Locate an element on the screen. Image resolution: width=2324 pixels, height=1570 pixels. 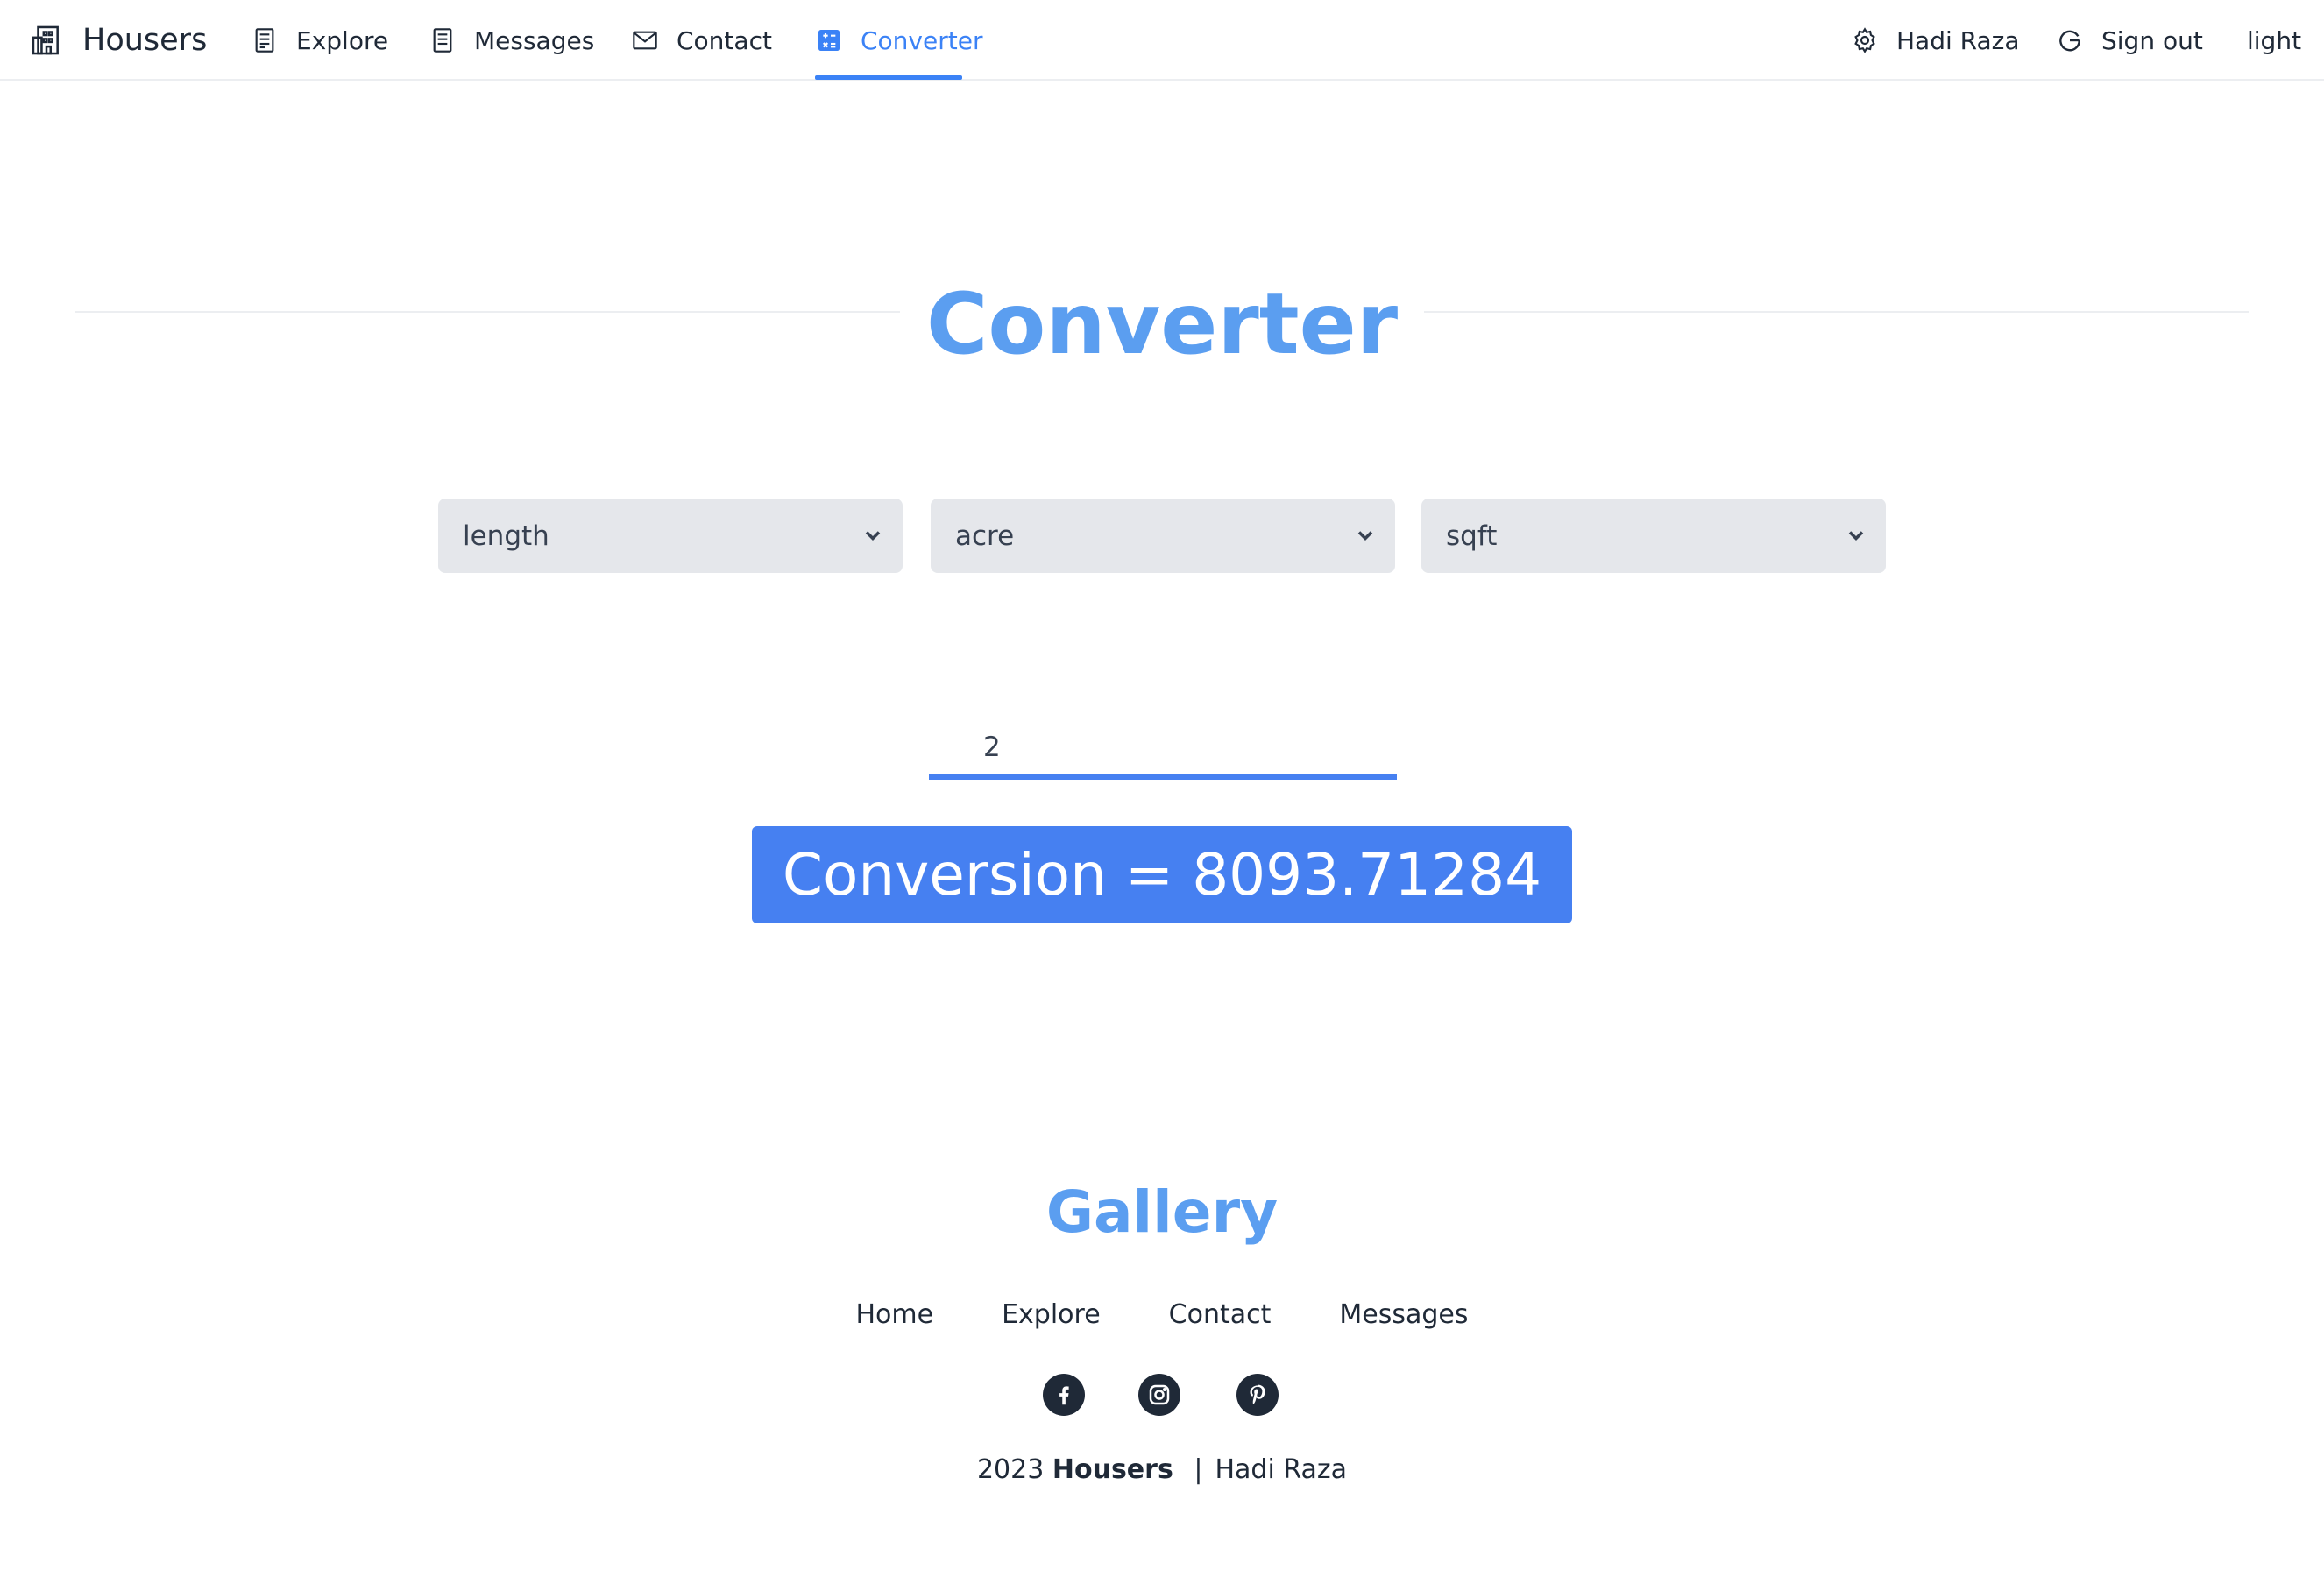
brand-link: Housers is located at coordinates (118, 40).